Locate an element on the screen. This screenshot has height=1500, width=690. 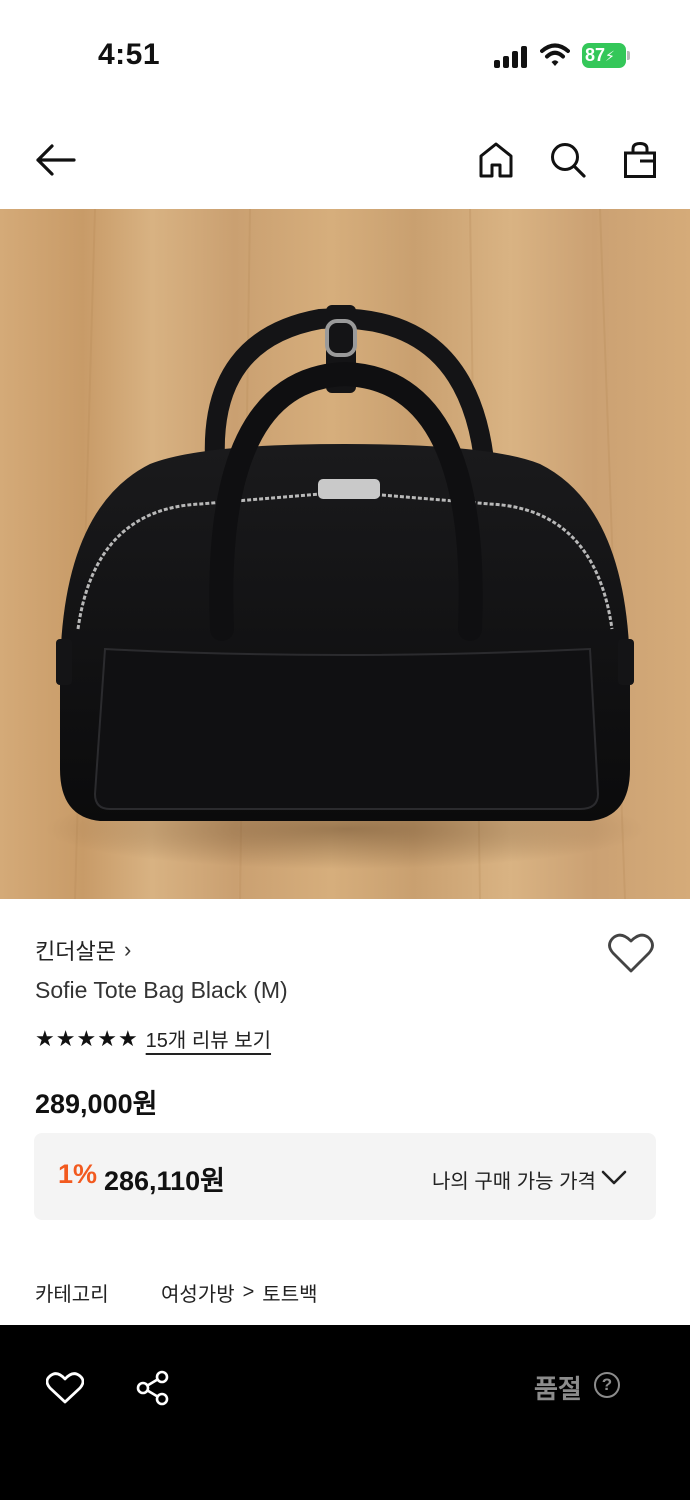
battery-icon: 87⚡ is located at coordinates (606, 55).